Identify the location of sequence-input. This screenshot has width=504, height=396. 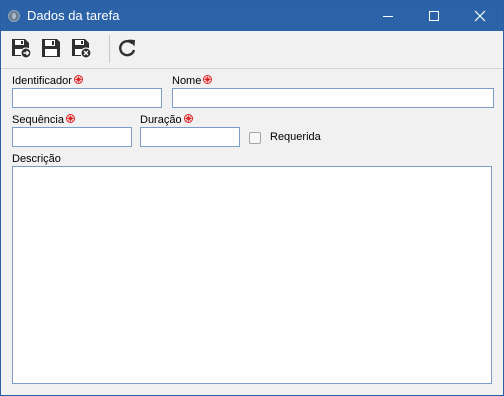
(72, 137).